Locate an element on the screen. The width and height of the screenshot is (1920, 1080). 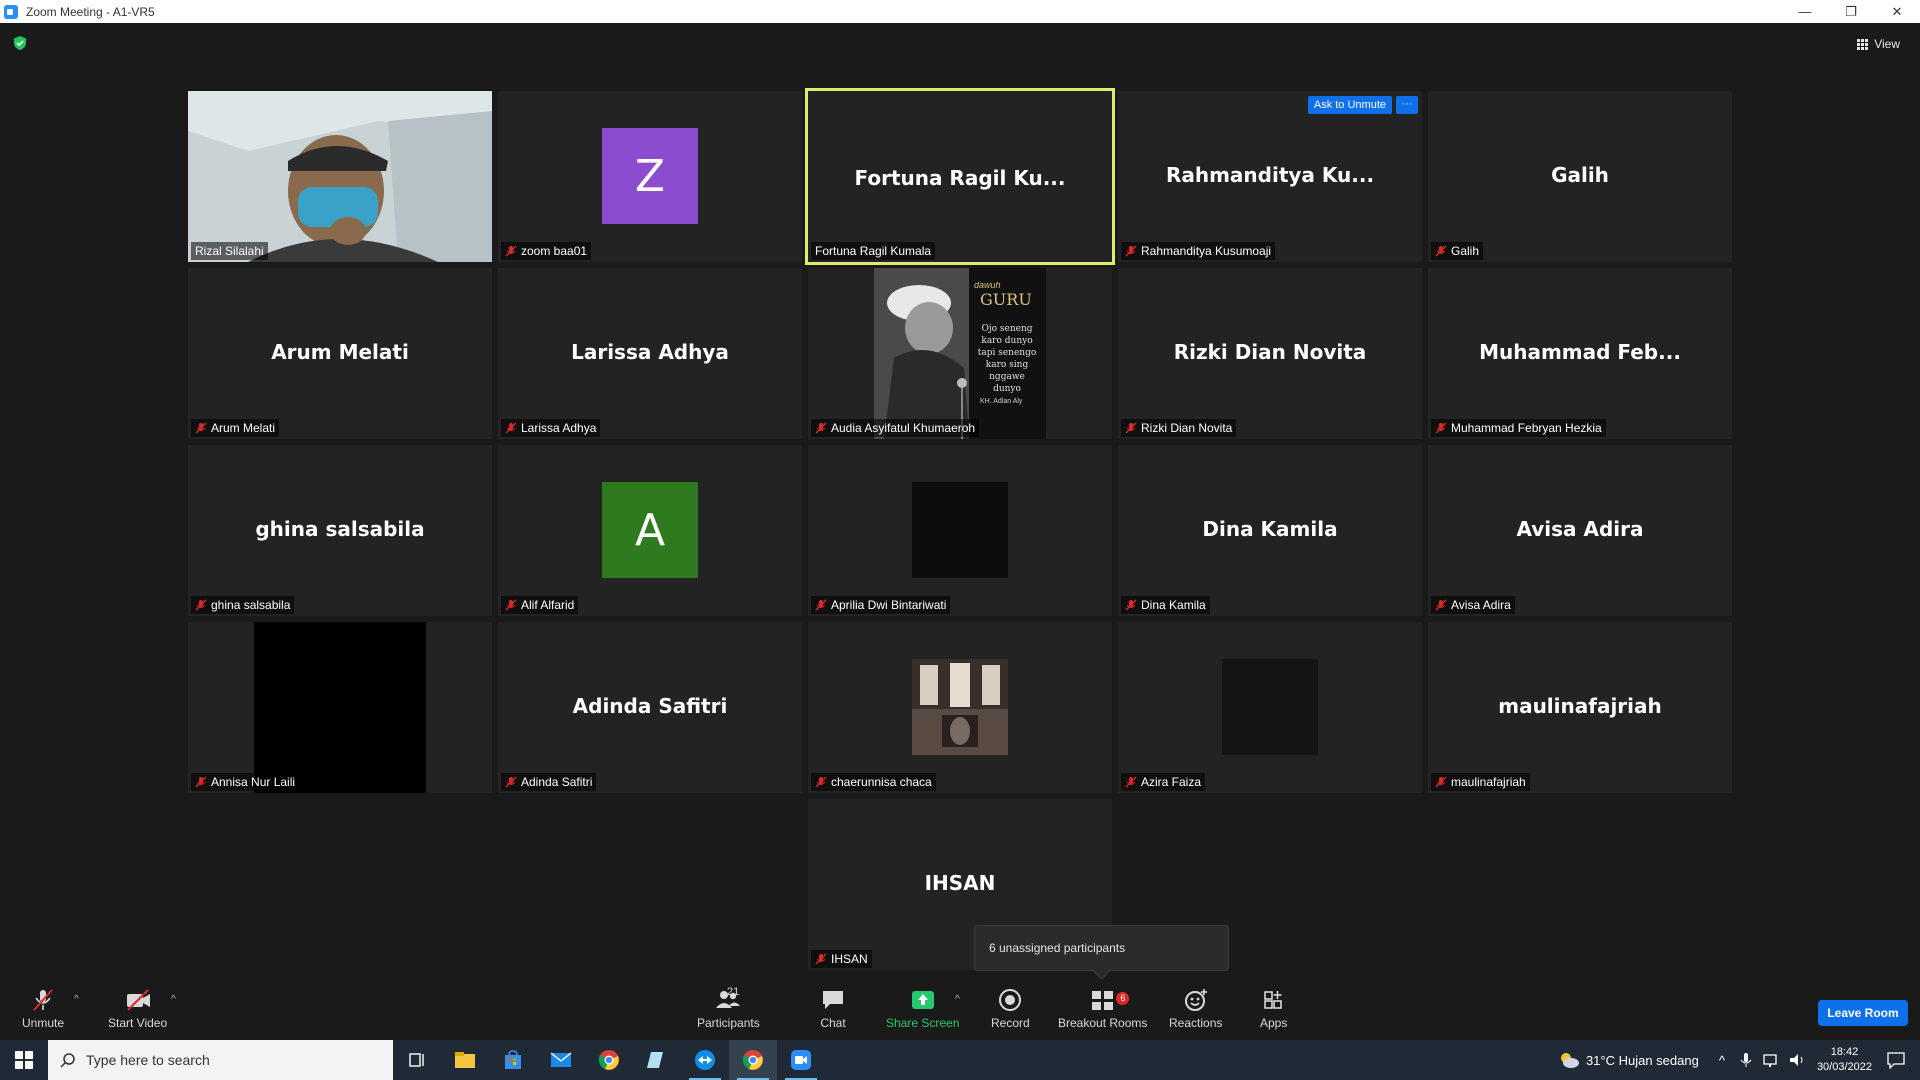
zoom-taskbar-icon is located at coordinates (801, 1060).